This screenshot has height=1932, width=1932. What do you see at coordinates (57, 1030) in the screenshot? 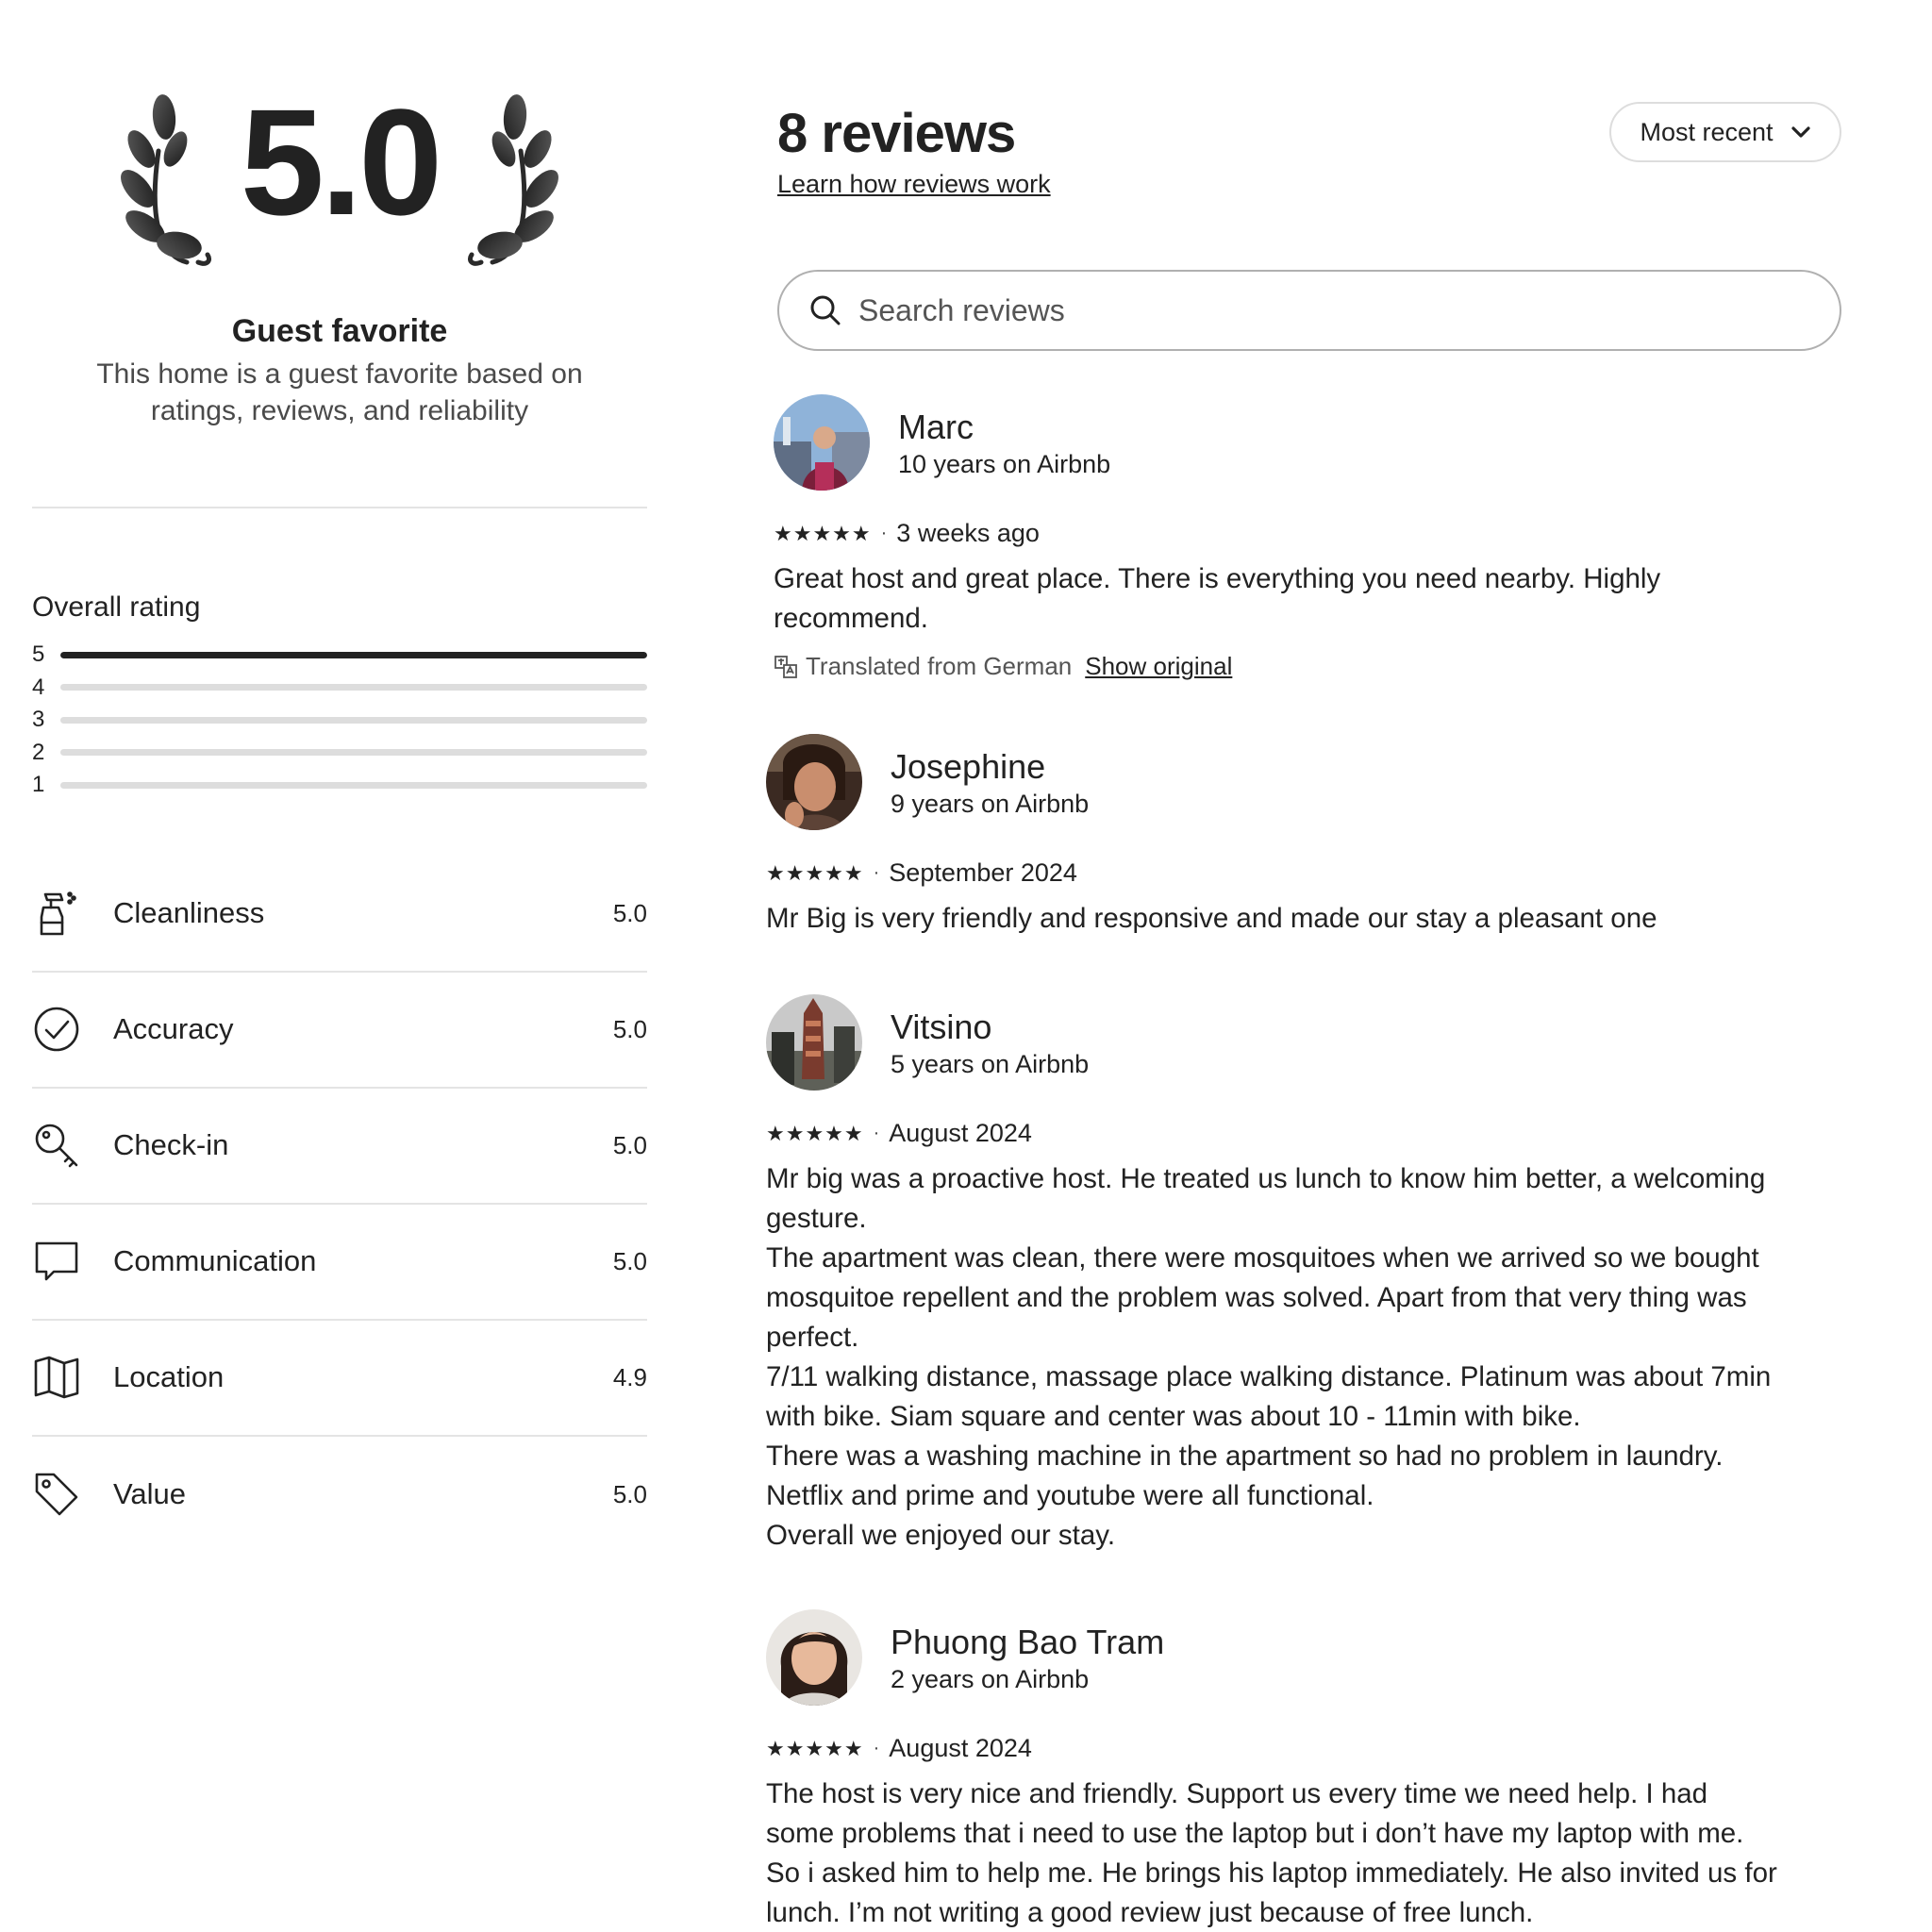
I see `check-circle-icon` at bounding box center [57, 1030].